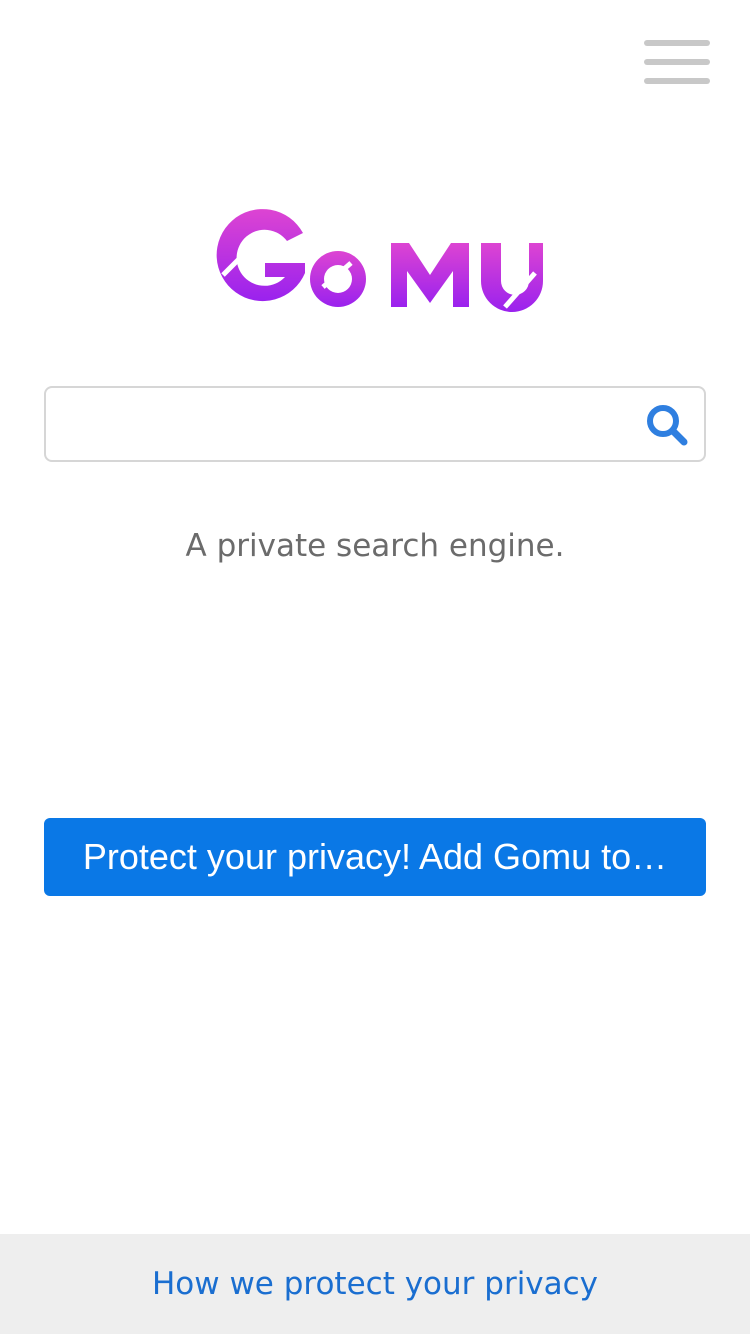 The width and height of the screenshot is (750, 1334). I want to click on search-icon-graphic, so click(667, 425).